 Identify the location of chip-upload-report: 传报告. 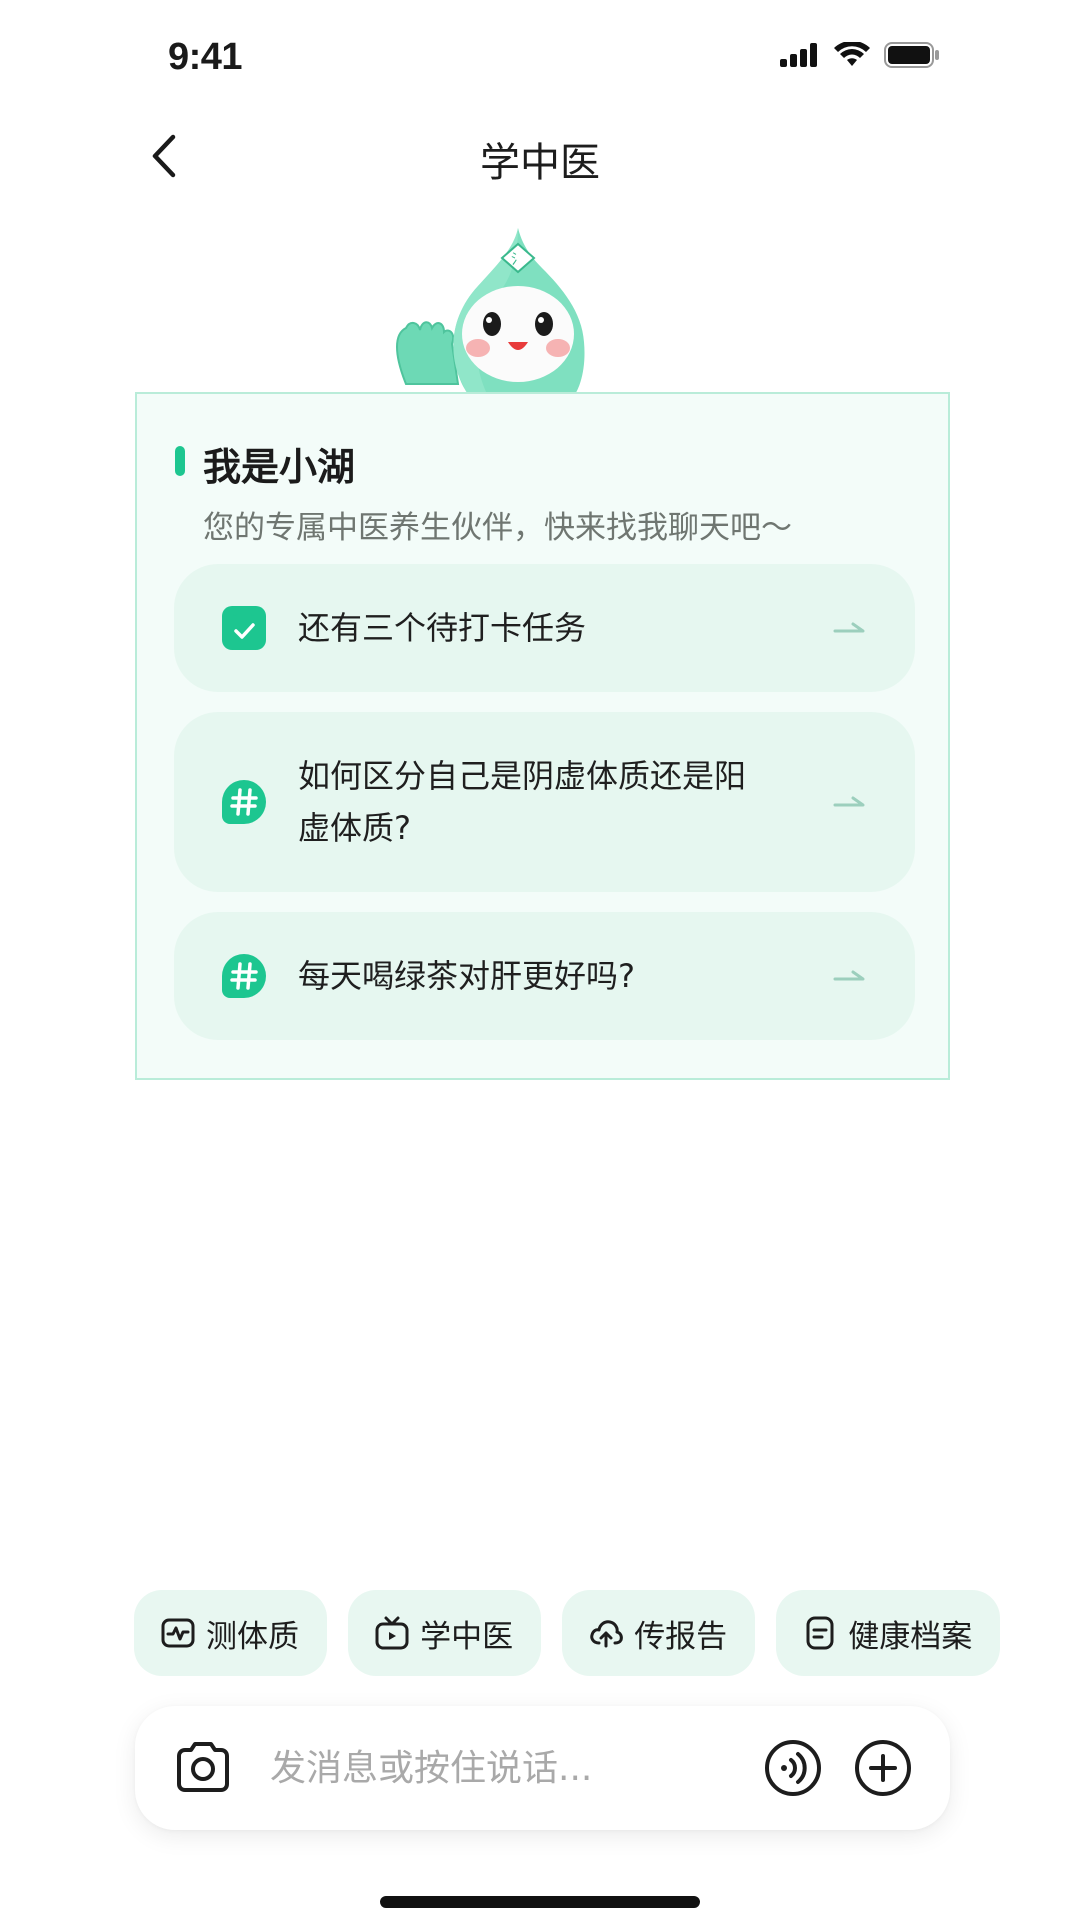
(659, 1633).